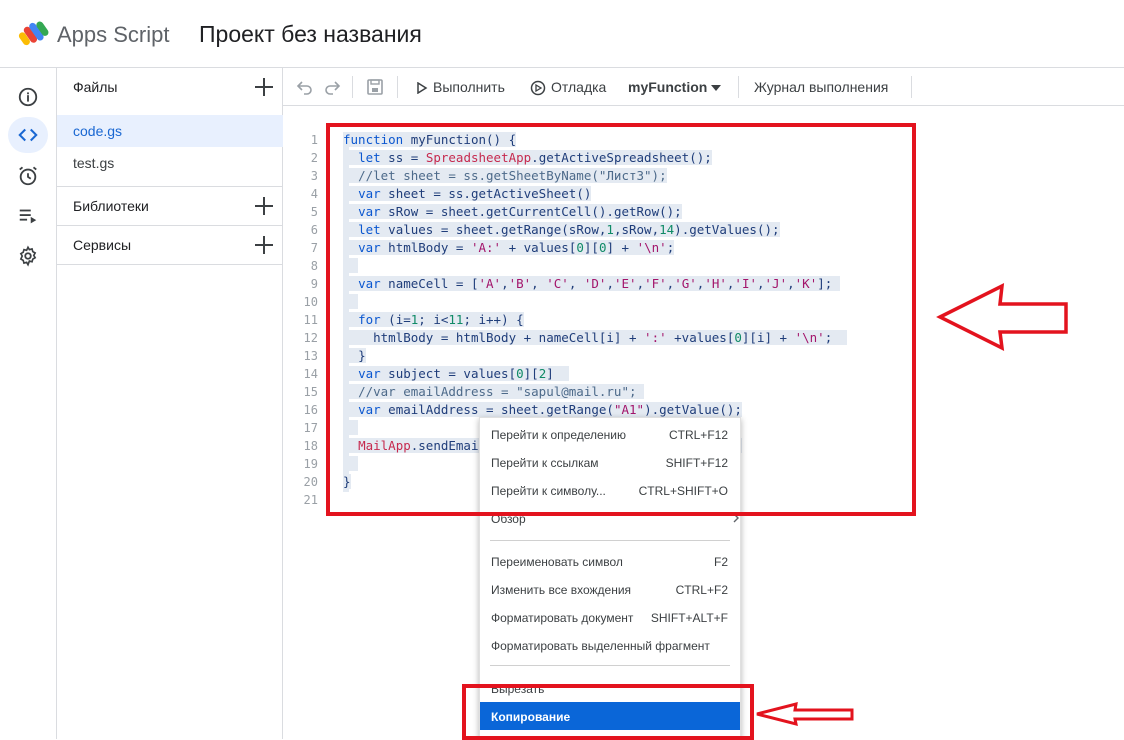 This screenshot has width=1124, height=740. What do you see at coordinates (305, 87) in the screenshot?
I see `undo-icon` at bounding box center [305, 87].